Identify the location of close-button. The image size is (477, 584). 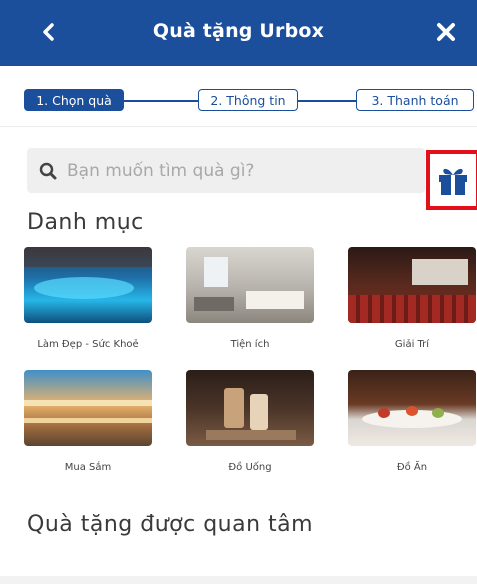
(446, 32).